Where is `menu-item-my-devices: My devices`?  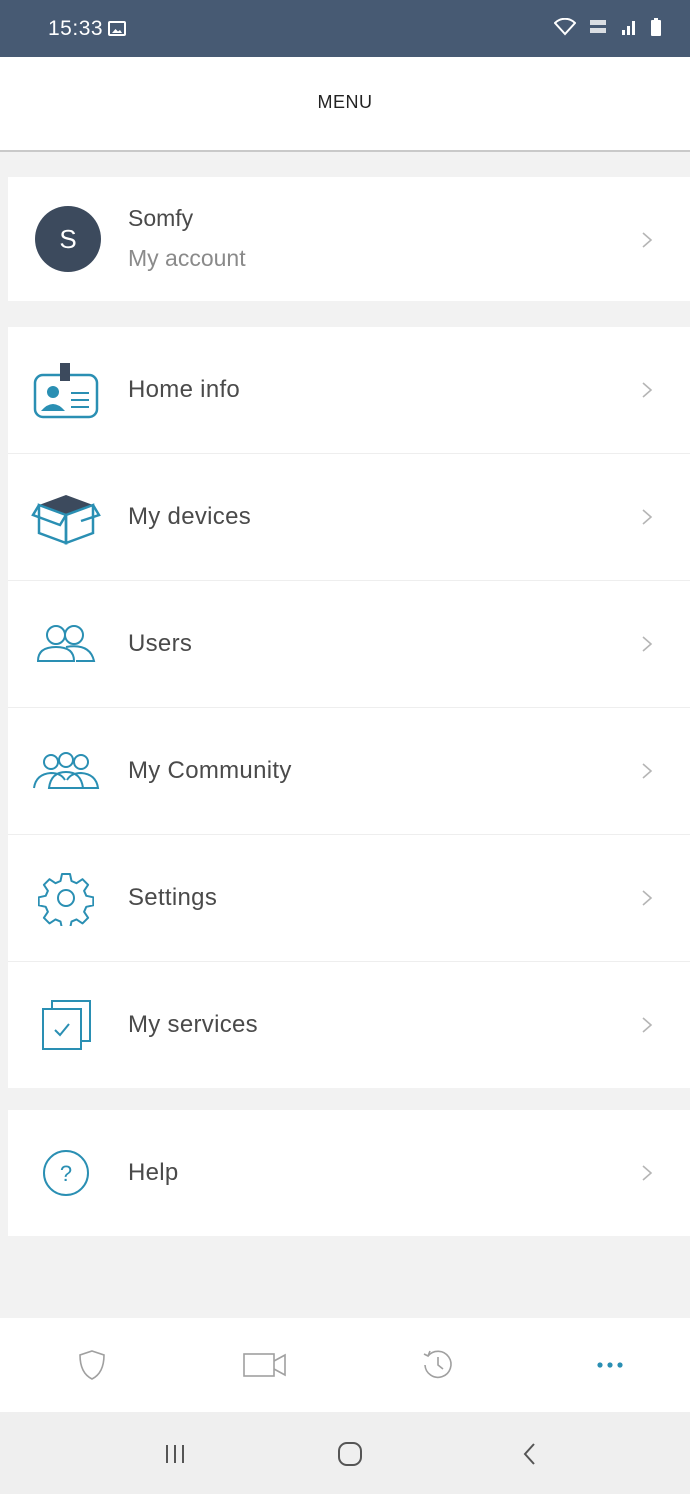
menu-item-my-devices: My devices is located at coordinates (349, 517).